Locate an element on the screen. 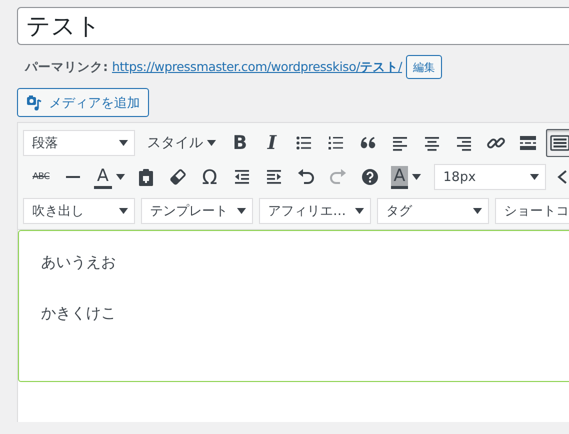 The width and height of the screenshot is (569, 434). media-icon is located at coordinates (34, 102).